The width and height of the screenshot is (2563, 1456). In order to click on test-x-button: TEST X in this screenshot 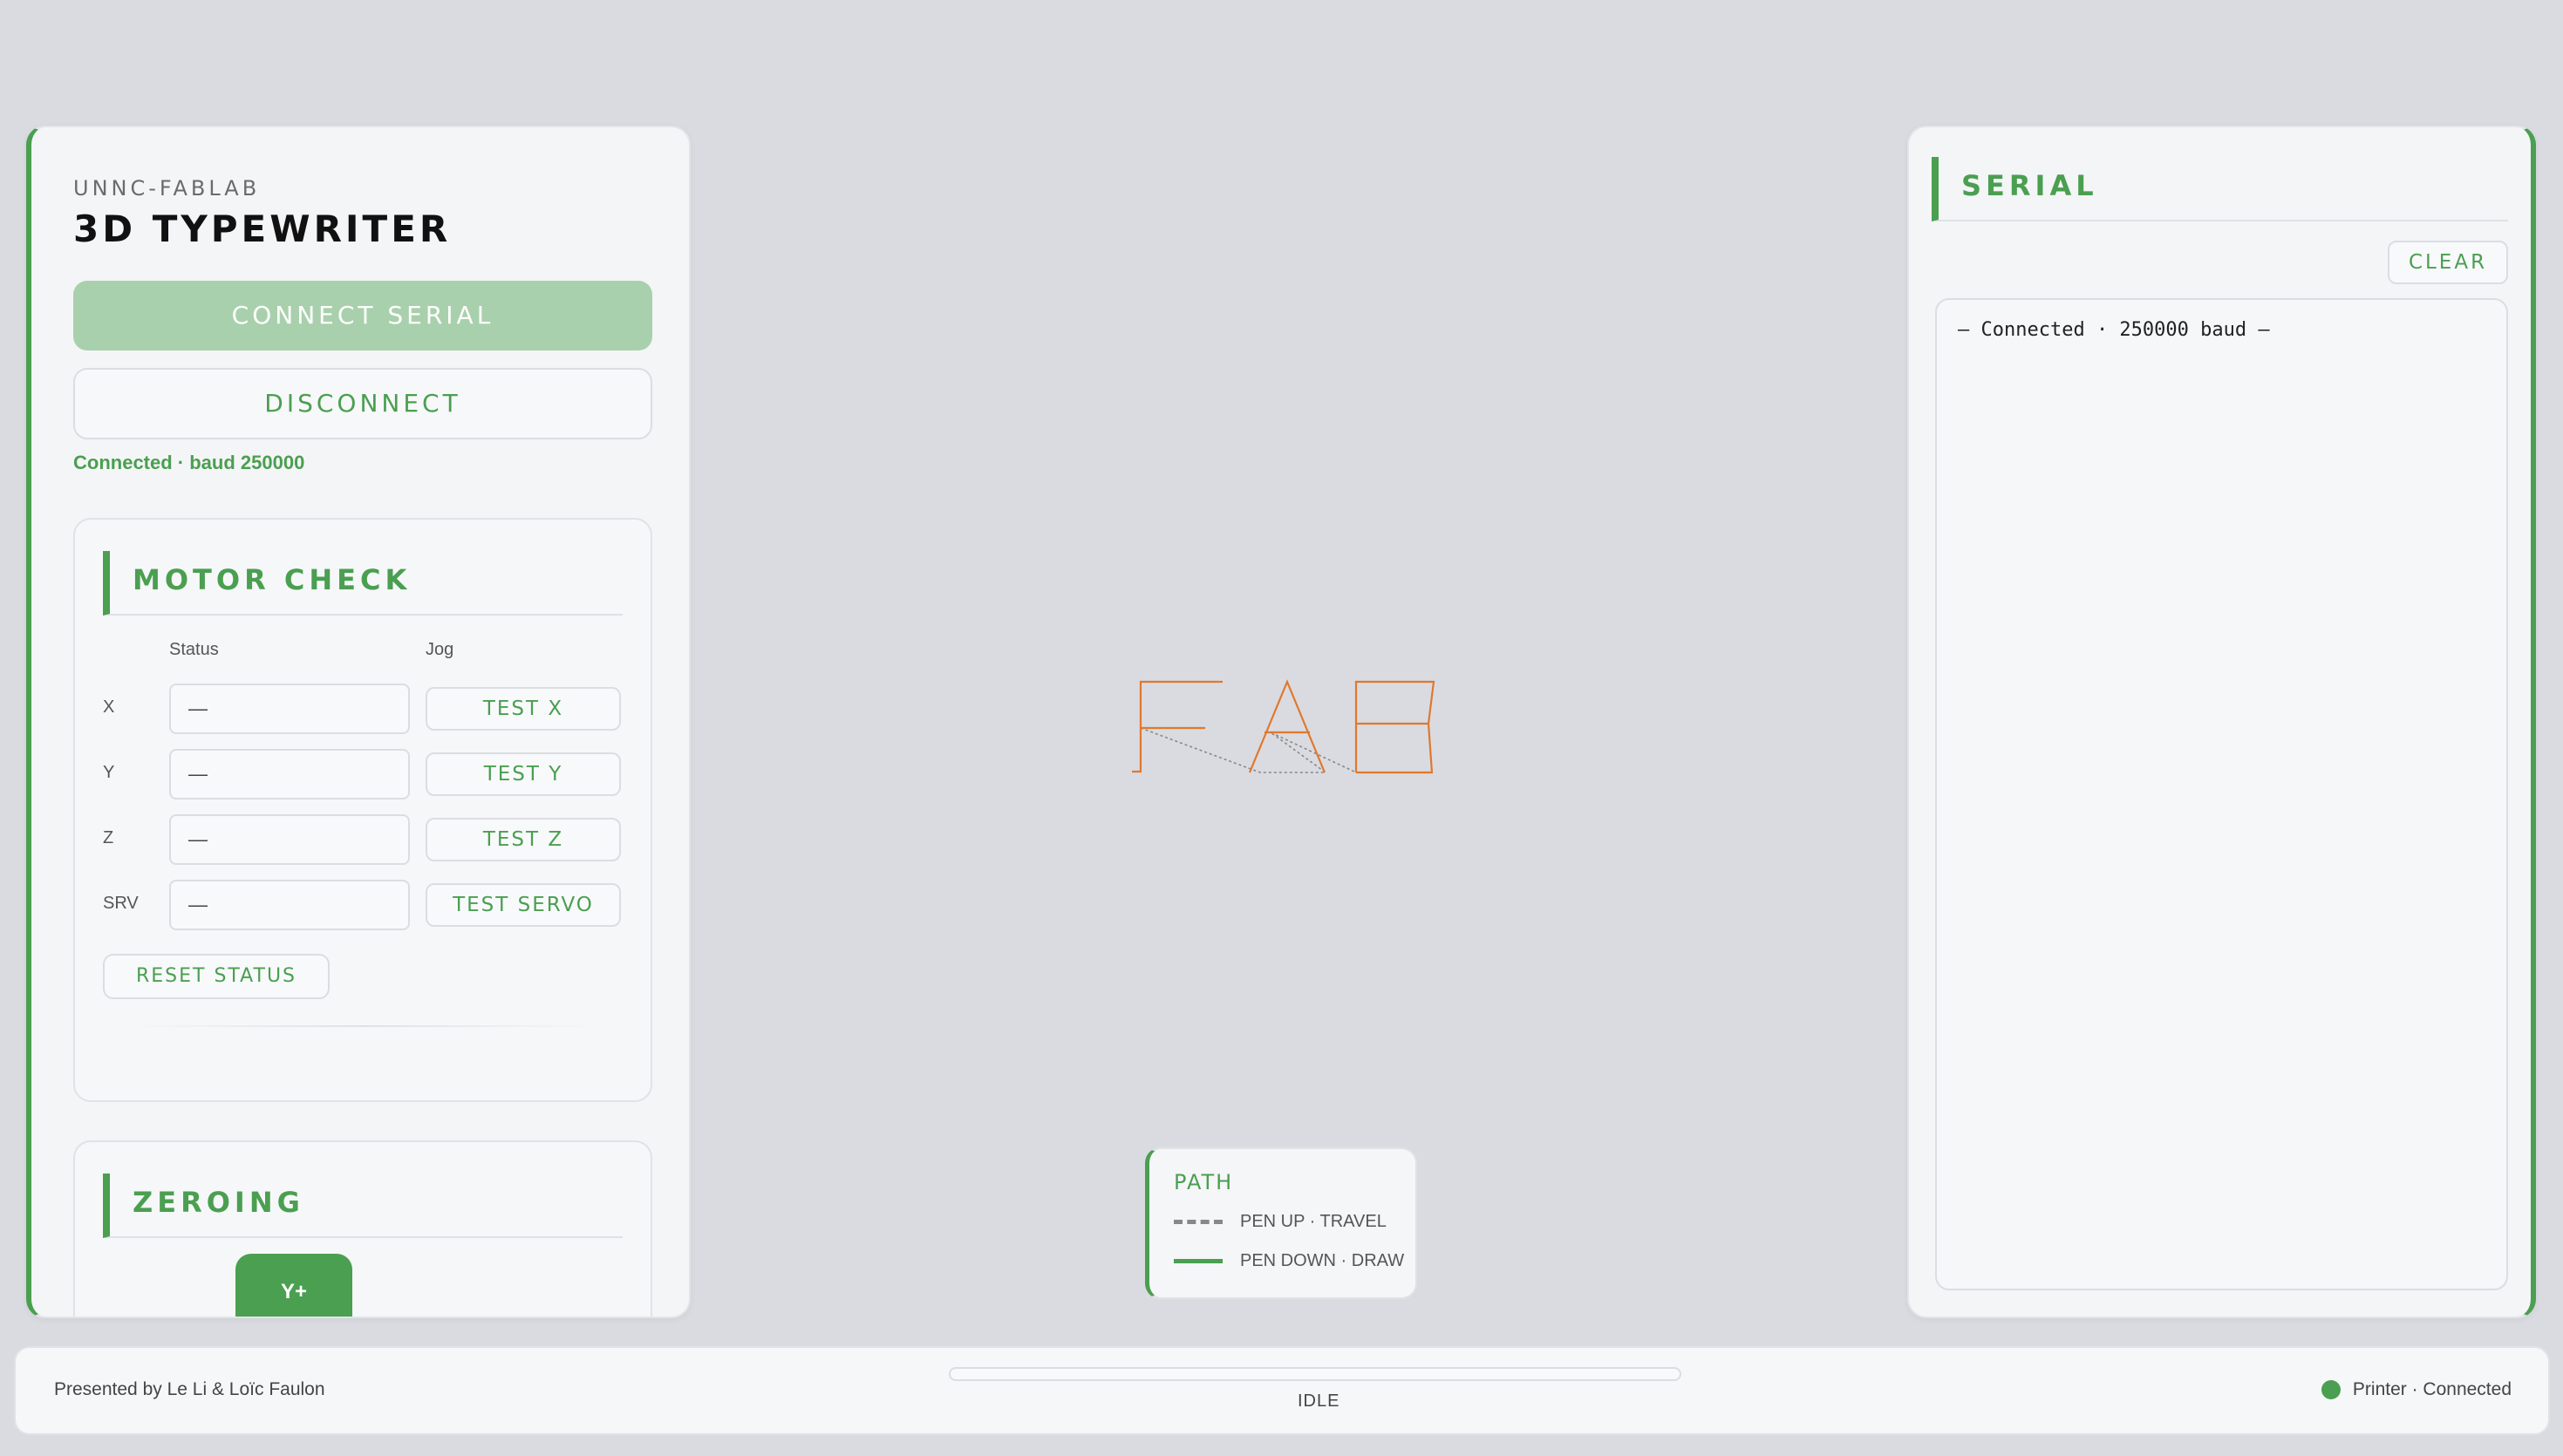, I will do `click(523, 709)`.